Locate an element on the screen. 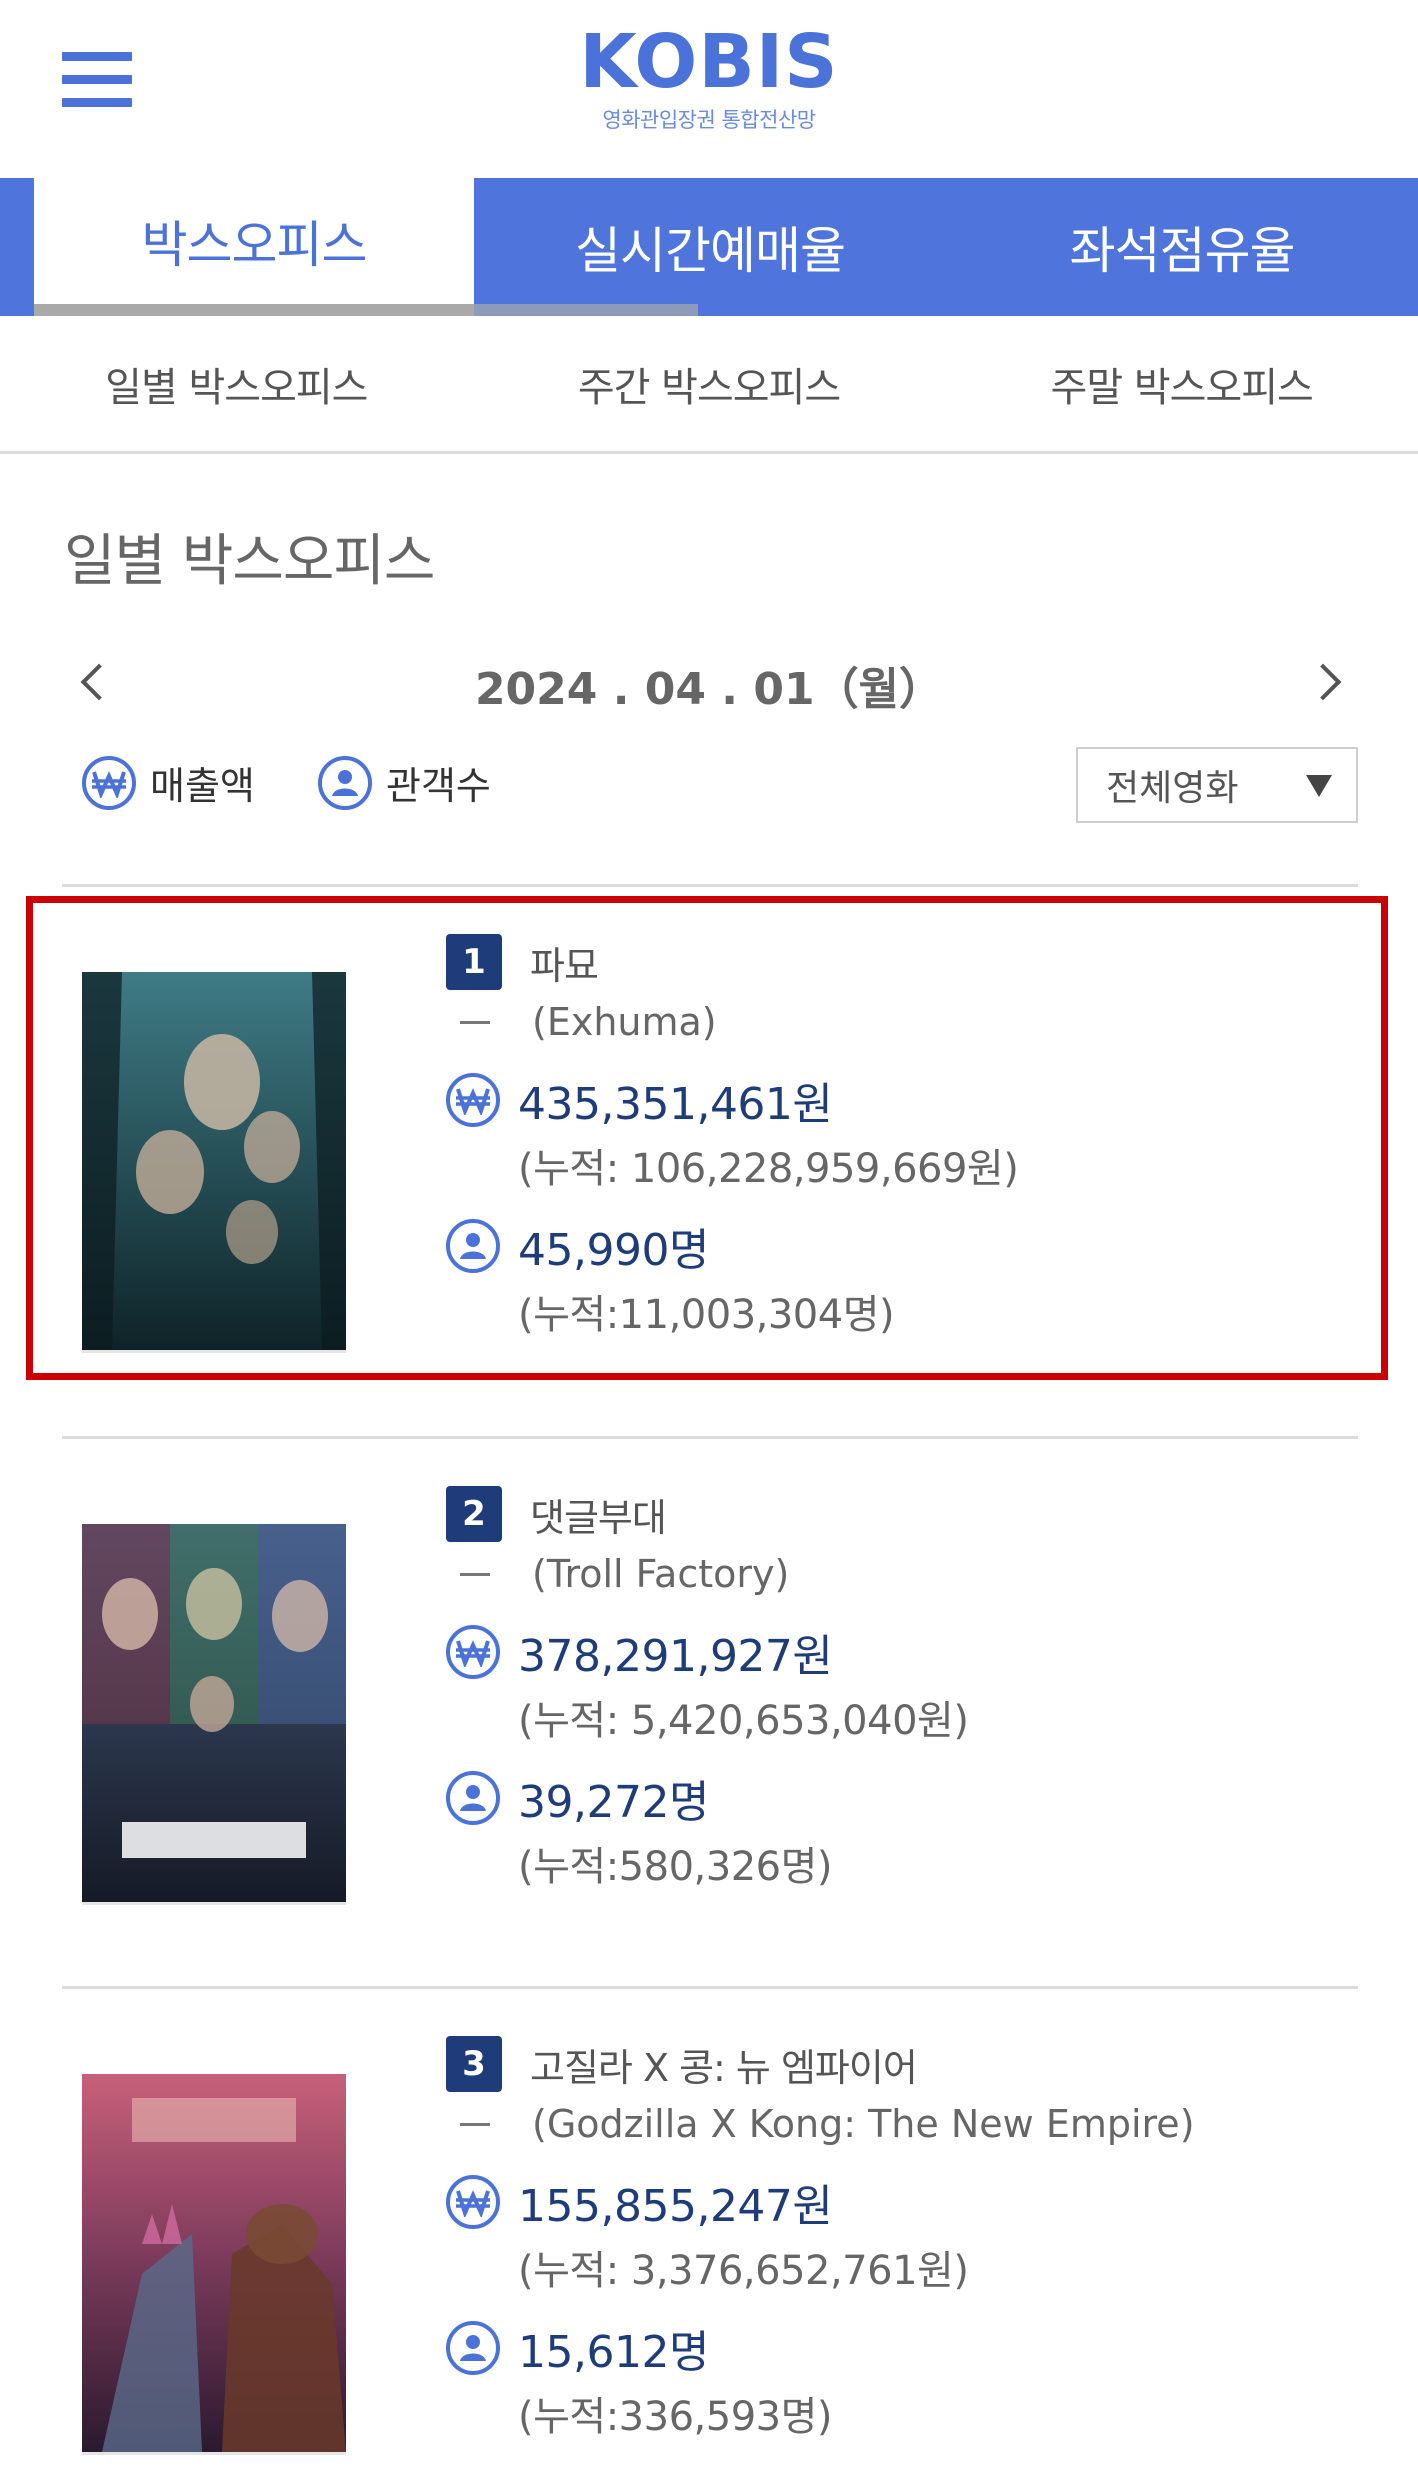  logo: KOBIS 영화관입장권 통합전산망 is located at coordinates (709, 78).